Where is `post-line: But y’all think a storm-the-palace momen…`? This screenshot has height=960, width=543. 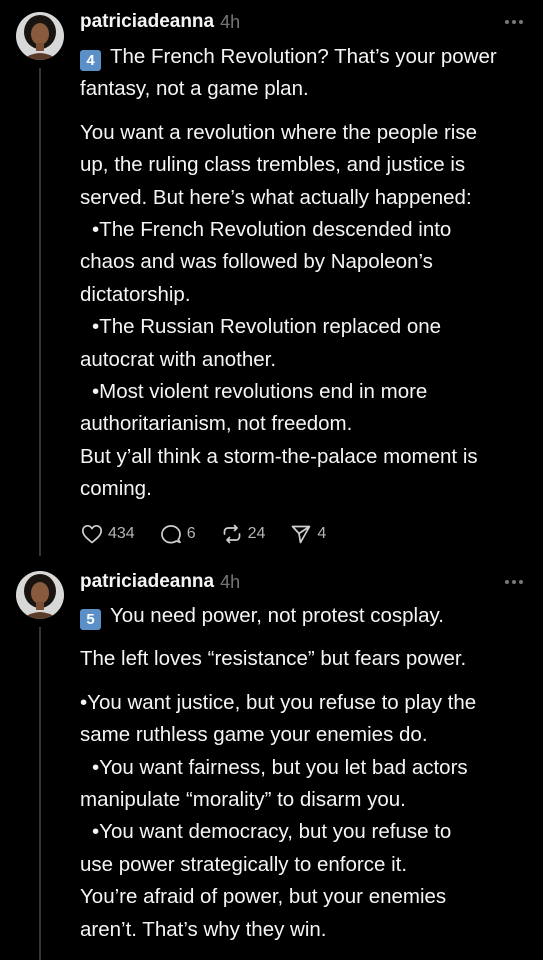
post-line: But y’all think a storm-the-palace momen… is located at coordinates (279, 456).